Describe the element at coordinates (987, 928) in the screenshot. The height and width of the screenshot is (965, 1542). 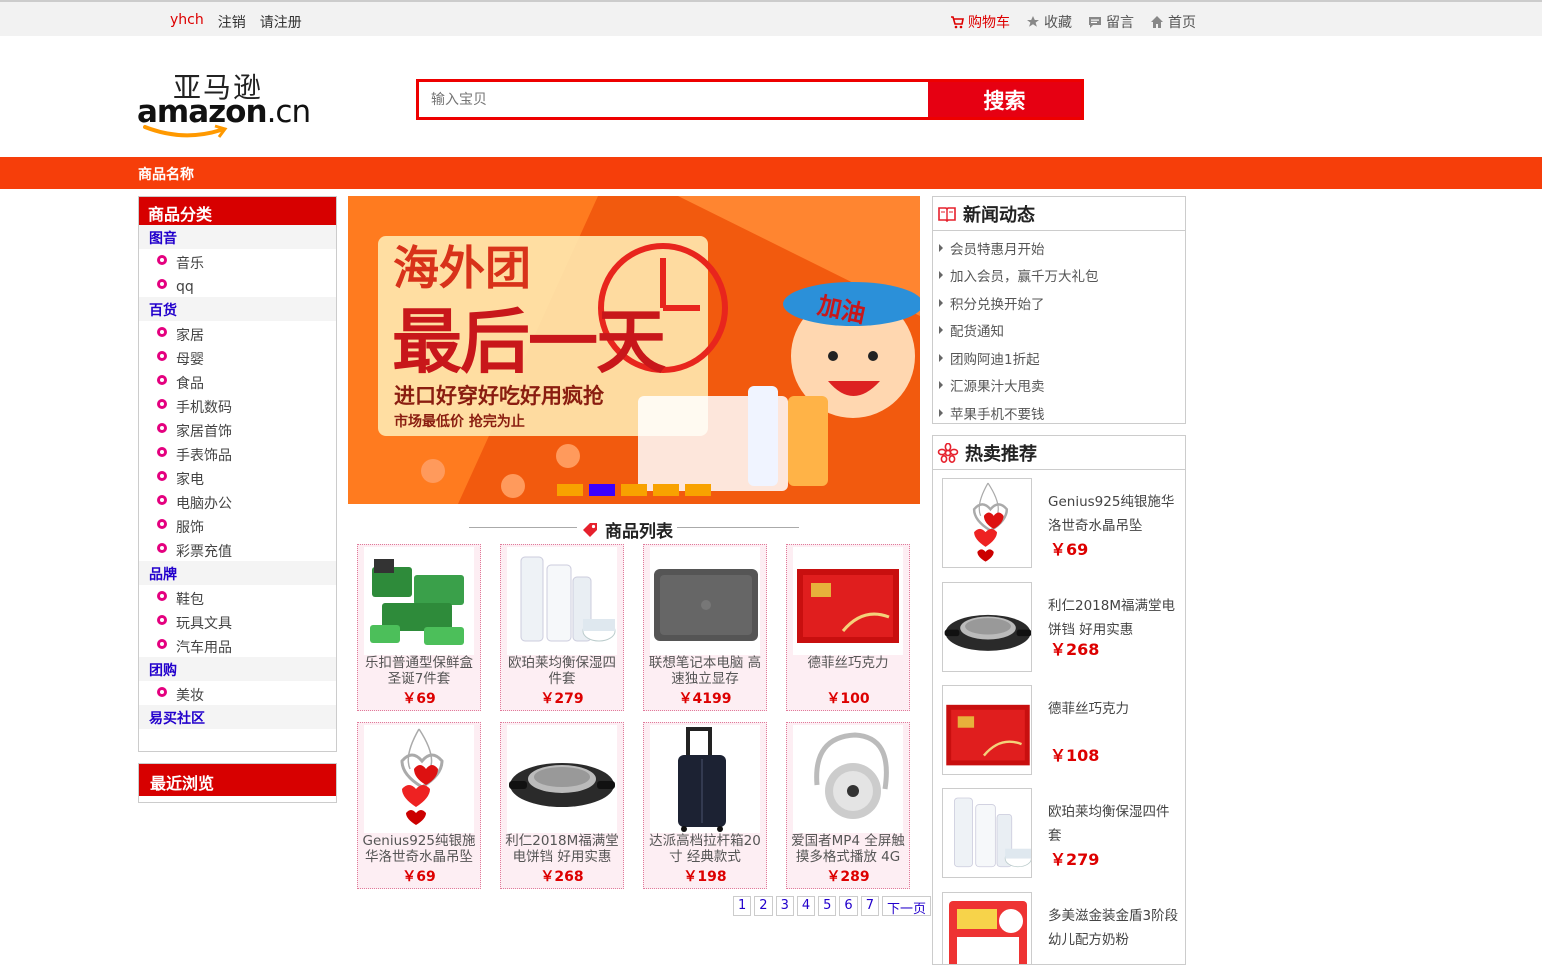
I see `milk-powder-icon` at that location.